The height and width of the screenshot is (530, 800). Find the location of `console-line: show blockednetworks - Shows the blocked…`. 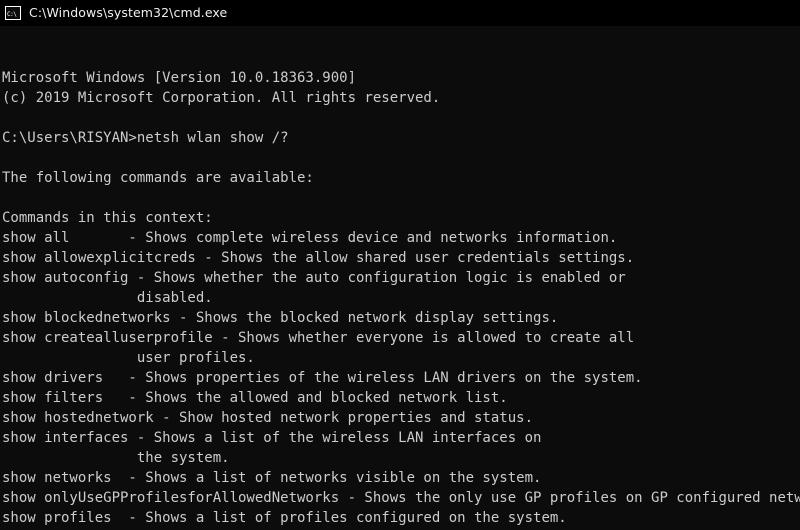

console-line: show blockednetworks - Shows the blocked… is located at coordinates (280, 318).